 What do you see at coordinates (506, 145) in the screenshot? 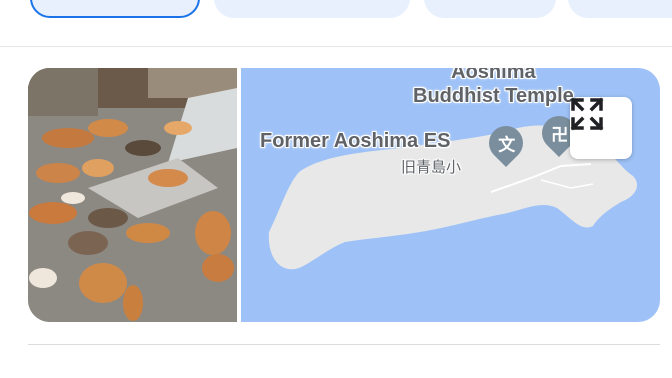
I see `school-glyph: 文` at bounding box center [506, 145].